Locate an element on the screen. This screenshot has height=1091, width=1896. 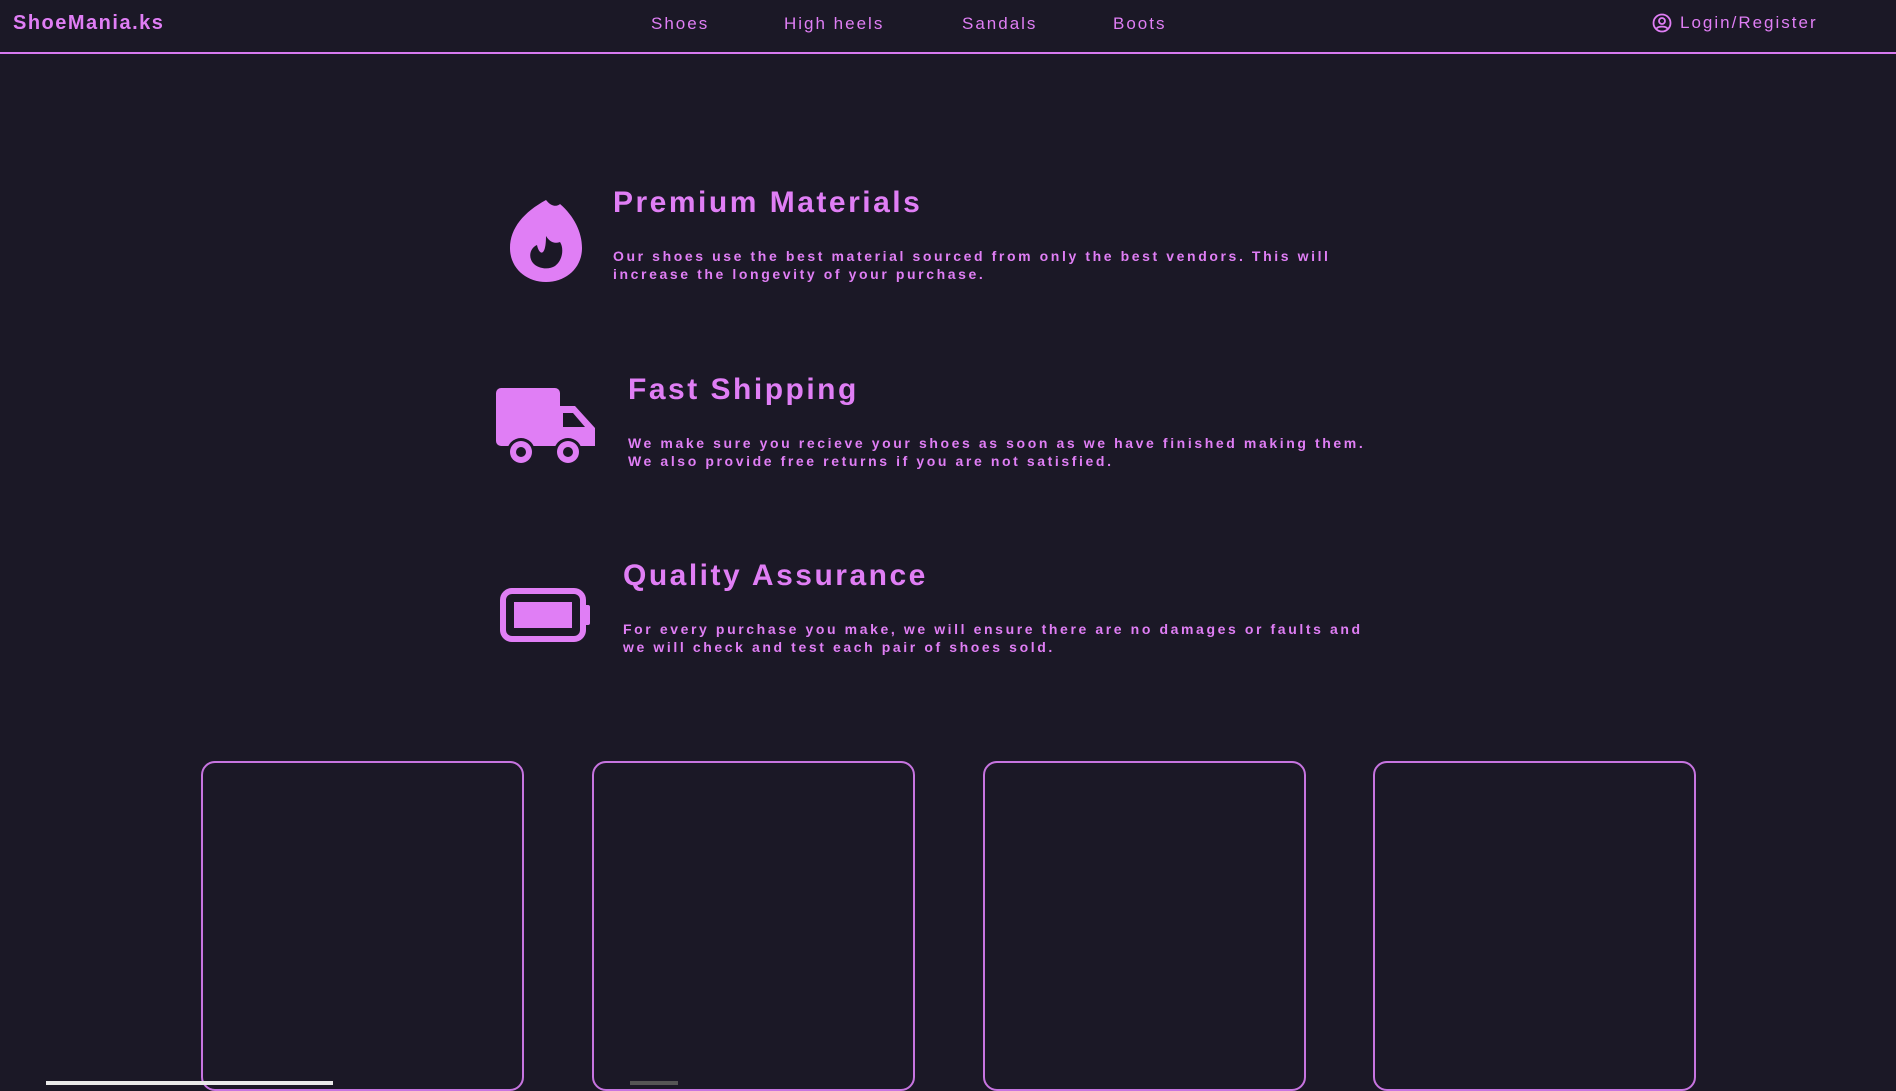
battery-icon is located at coordinates (546, 617).